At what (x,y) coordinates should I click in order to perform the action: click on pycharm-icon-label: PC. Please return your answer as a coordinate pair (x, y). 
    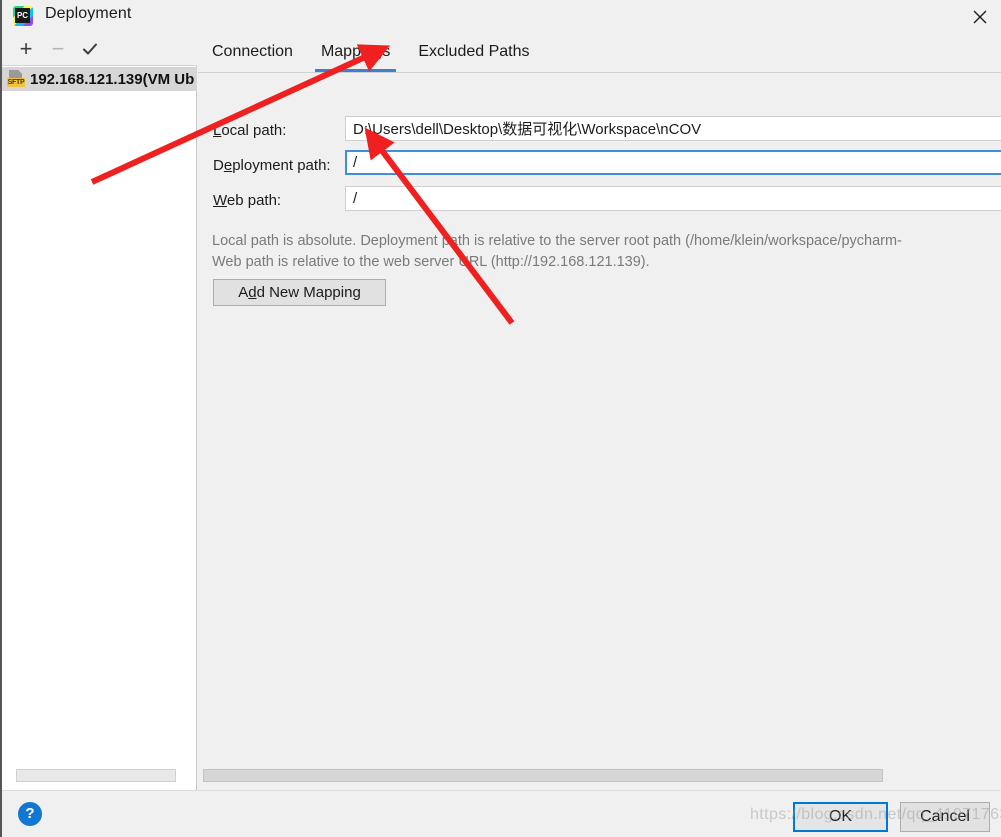
    Looking at the image, I should click on (22, 15).